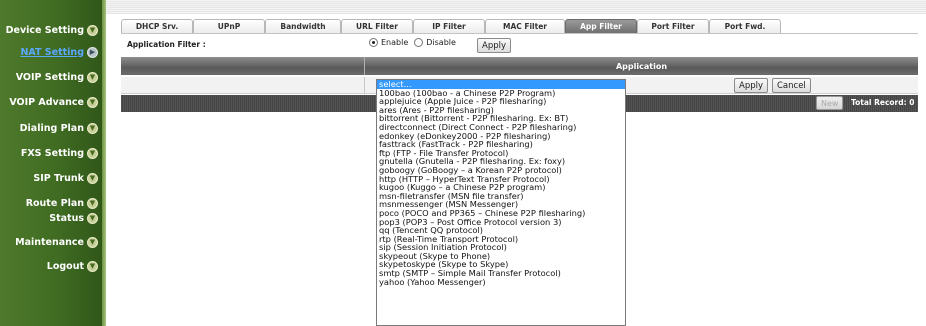  Describe the element at coordinates (395, 42) in the screenshot. I see `enable-label: Enable` at that location.